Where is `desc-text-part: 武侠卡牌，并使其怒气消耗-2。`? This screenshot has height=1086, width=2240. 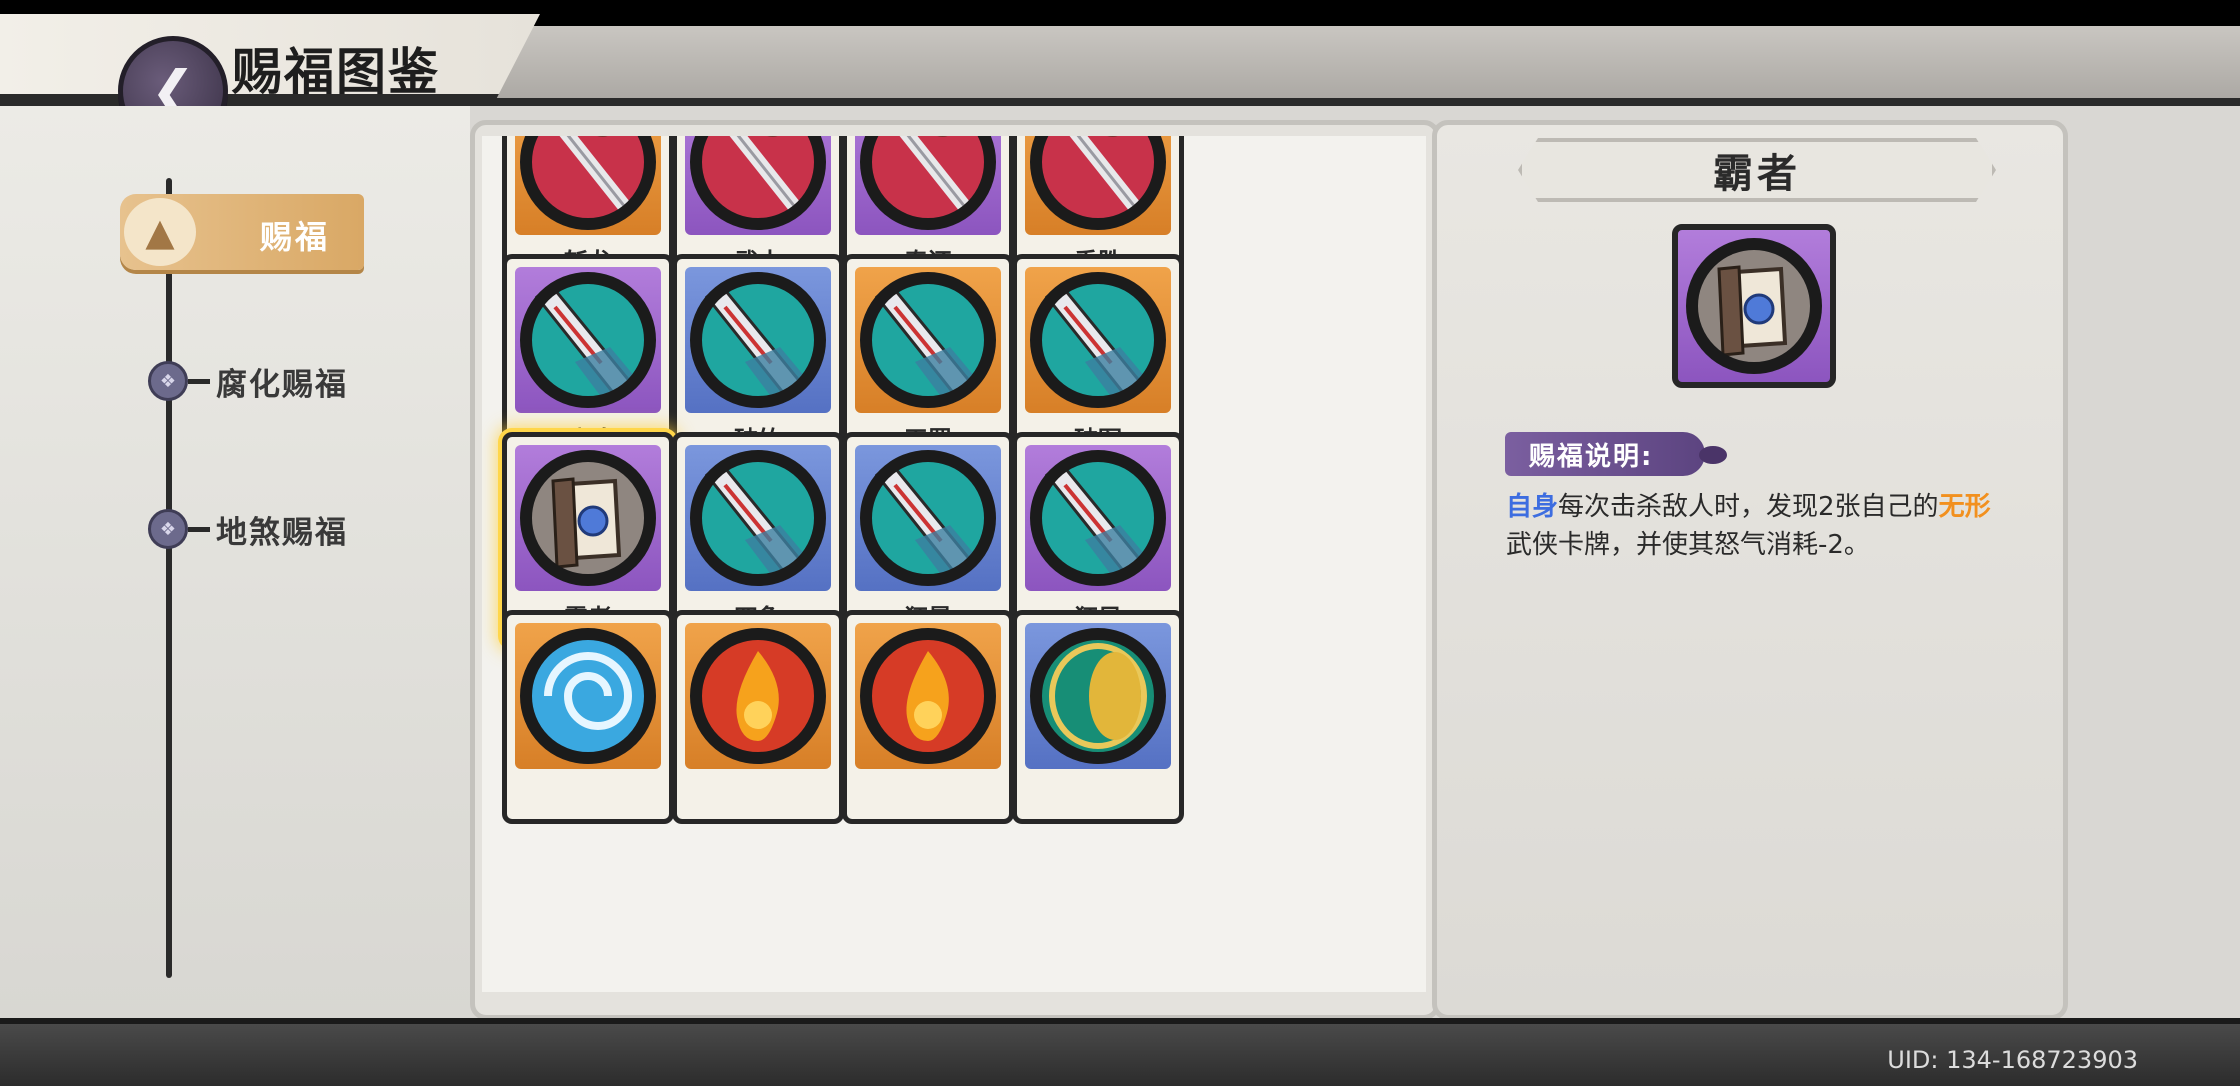 desc-text-part: 武侠卡牌，并使其怒气消耗-2。 is located at coordinates (1688, 545).